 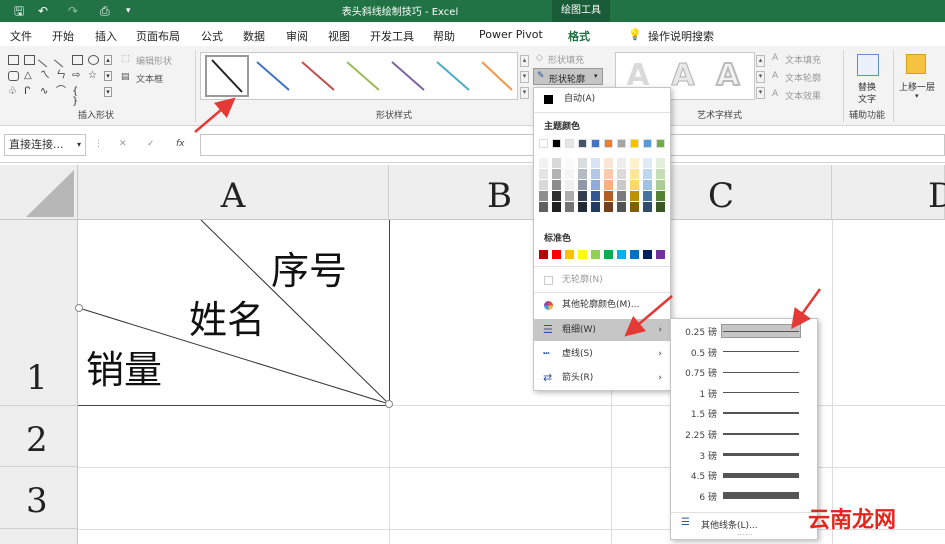 What do you see at coordinates (648, 316) in the screenshot?
I see `red-arrow-weight` at bounding box center [648, 316].